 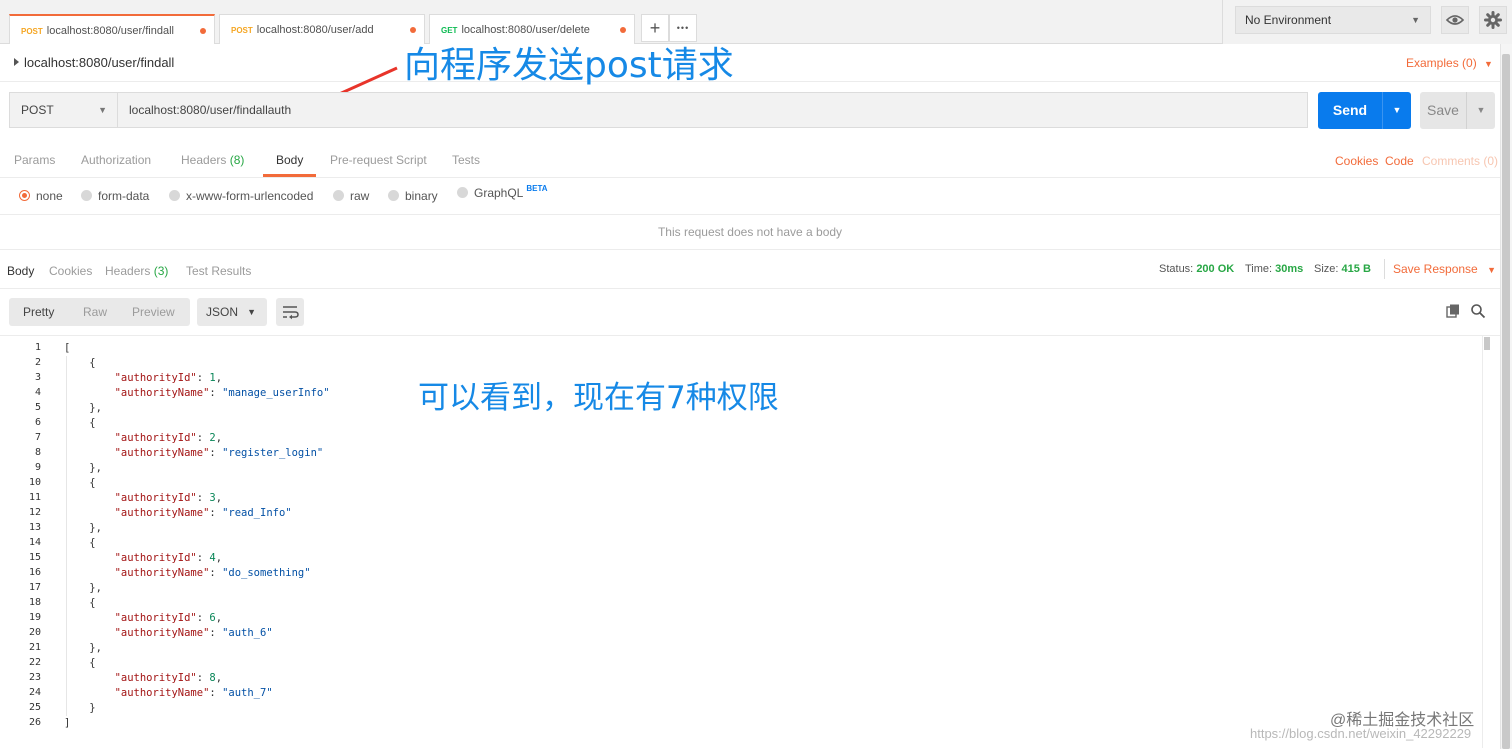 I want to click on line-number: 13, so click(x=34, y=527).